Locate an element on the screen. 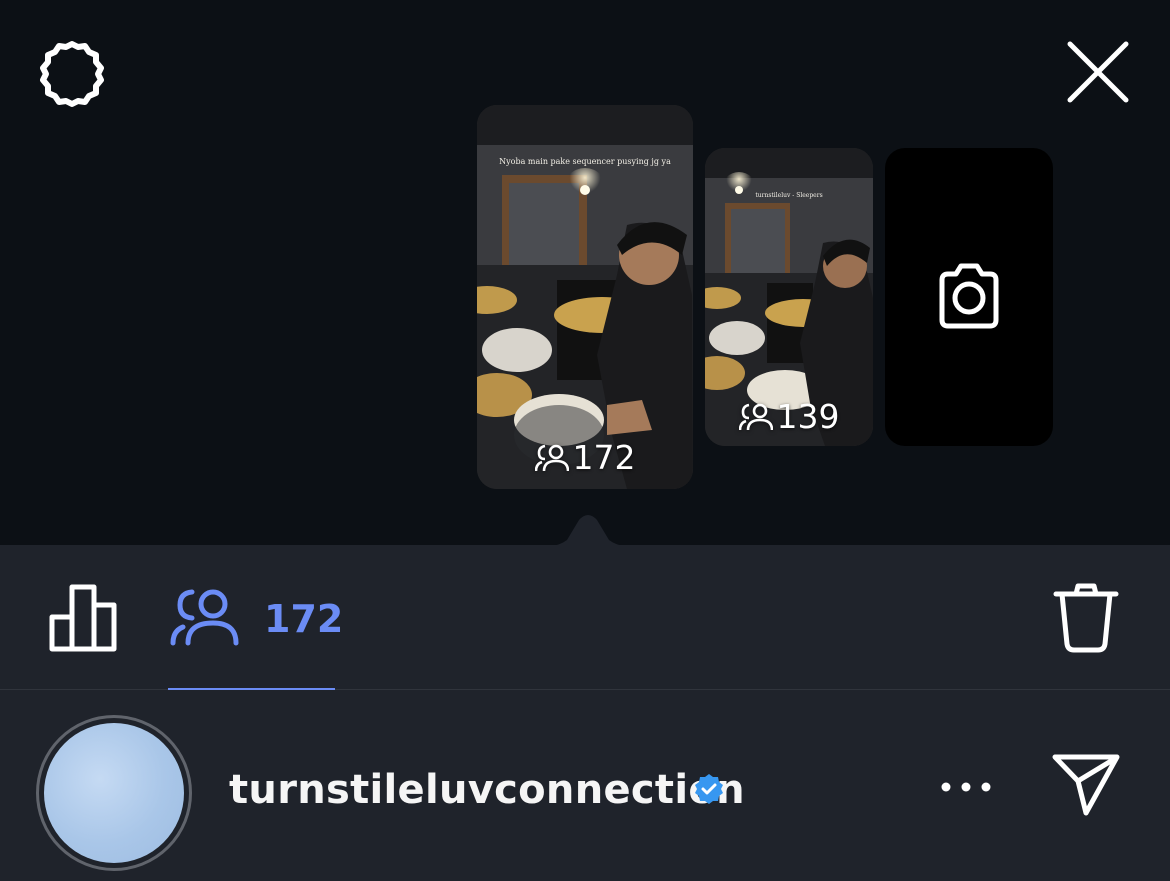  selection-pointer is located at coordinates (588, 530).